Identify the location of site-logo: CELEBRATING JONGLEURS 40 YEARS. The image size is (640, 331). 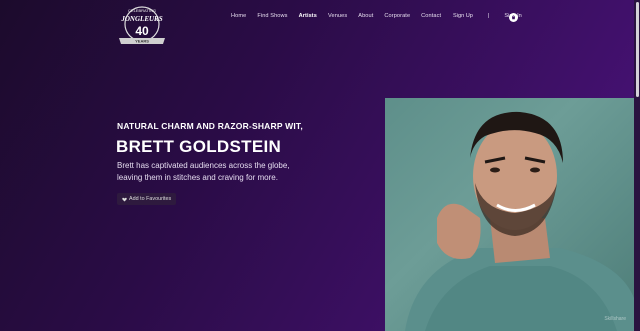
(142, 25).